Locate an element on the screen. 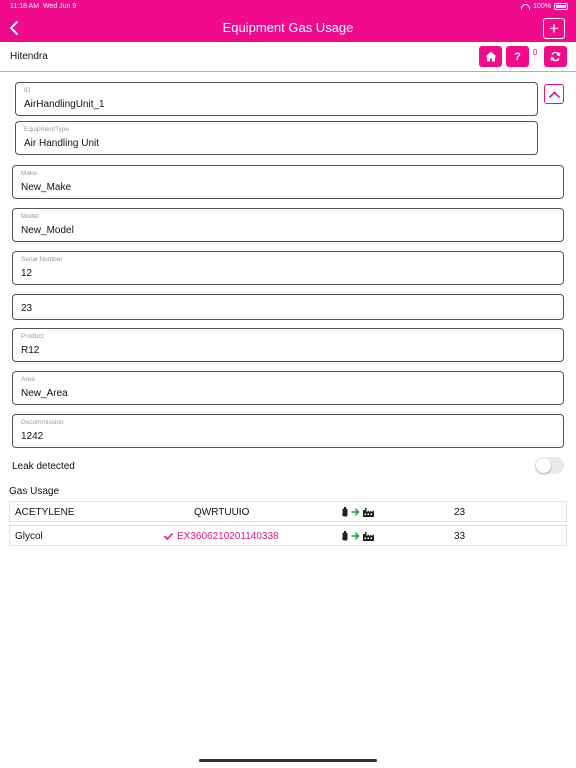  plus-icon: + is located at coordinates (554, 28).